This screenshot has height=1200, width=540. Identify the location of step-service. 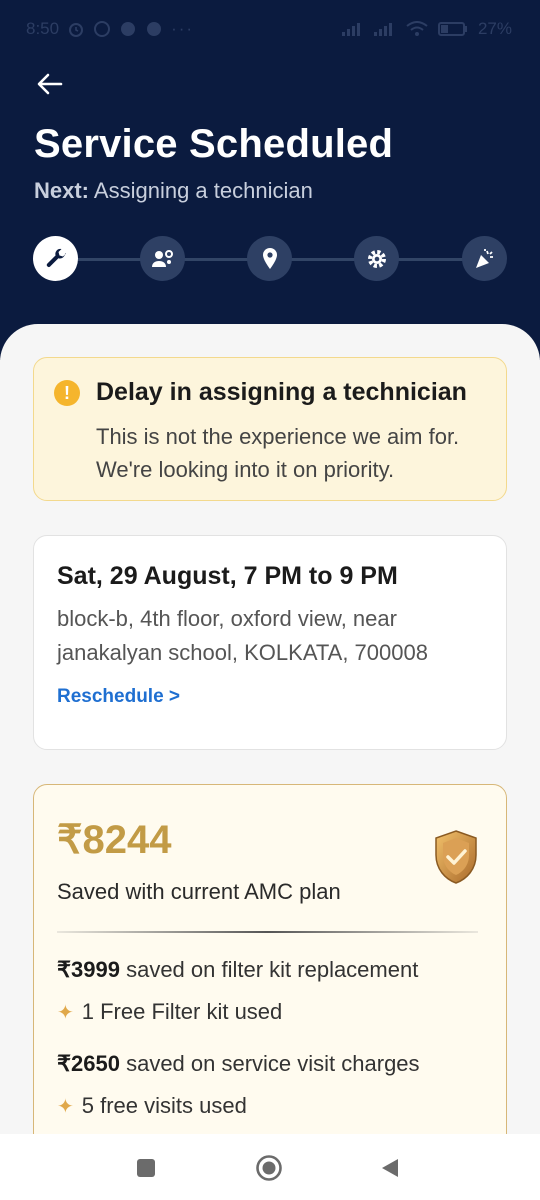
(376, 258).